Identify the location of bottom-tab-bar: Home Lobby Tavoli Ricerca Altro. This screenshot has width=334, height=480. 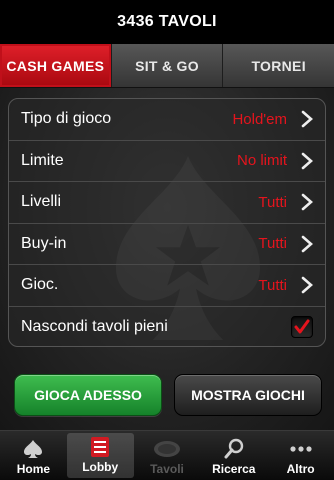
(167, 455).